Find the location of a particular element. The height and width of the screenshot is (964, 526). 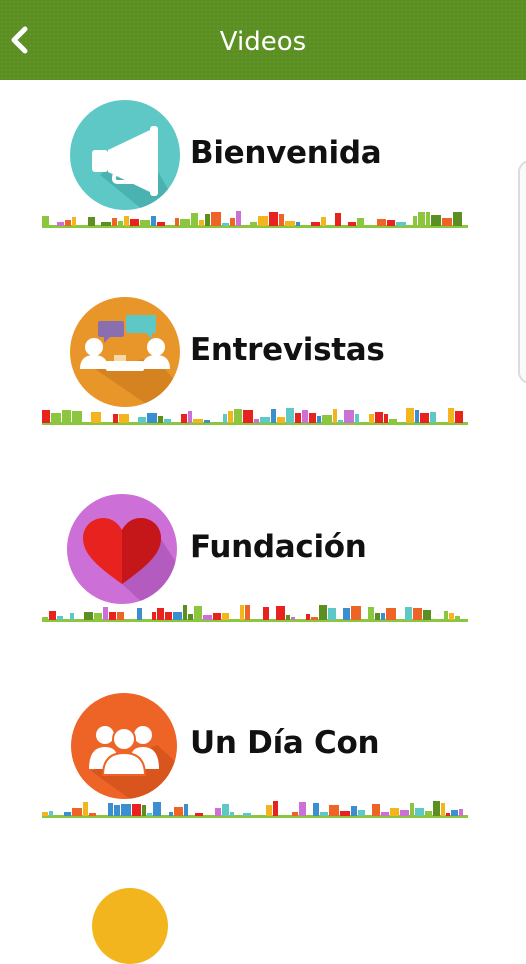

megaphone-icon is located at coordinates (125, 155).